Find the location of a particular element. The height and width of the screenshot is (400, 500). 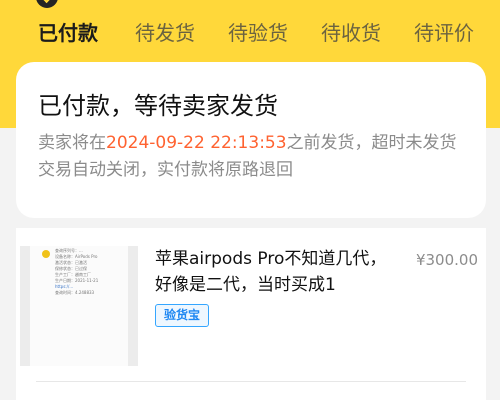

product-title: 苹果airpods Pro不知道几代，好像是二代，当时买成1 is located at coordinates (272, 272).